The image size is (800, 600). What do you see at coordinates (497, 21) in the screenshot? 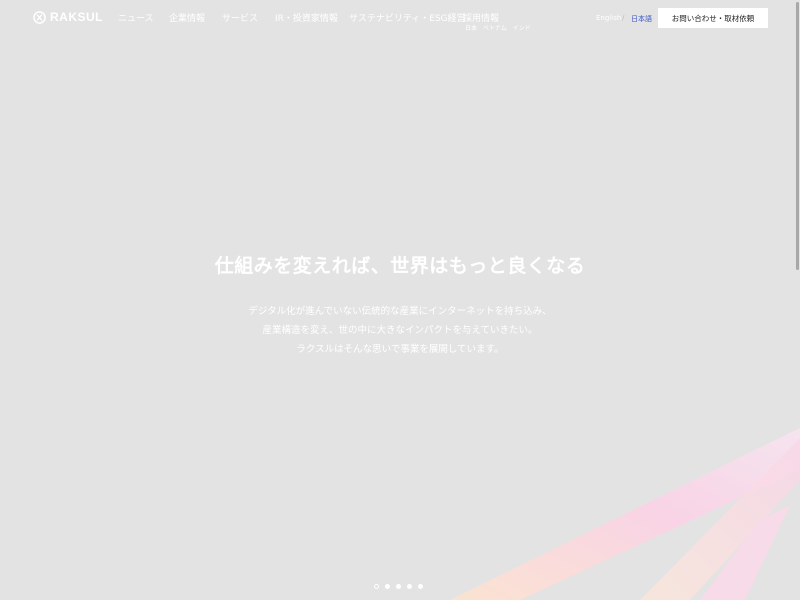
I see `nav-careers: 採用情報 日本 ベトナム インド` at bounding box center [497, 21].